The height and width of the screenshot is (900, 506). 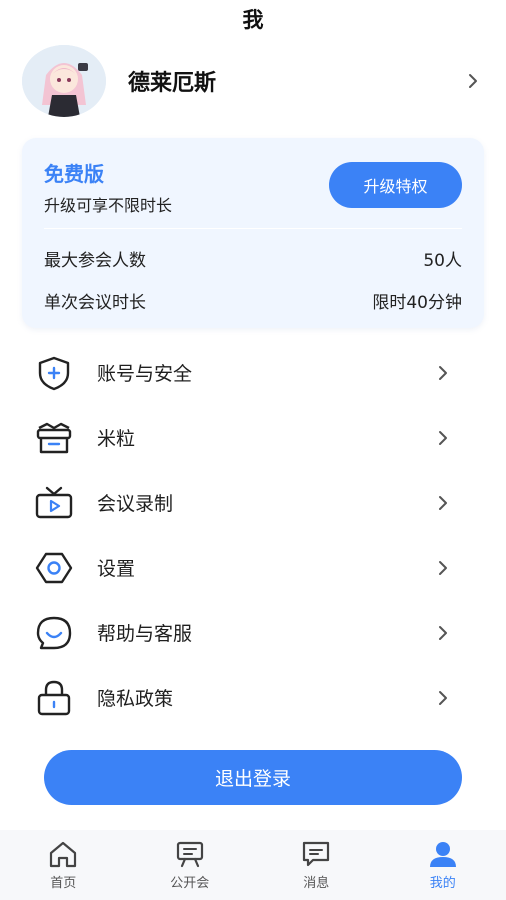 What do you see at coordinates (116, 439) in the screenshot?
I see `menu-item-label: 米粒` at bounding box center [116, 439].